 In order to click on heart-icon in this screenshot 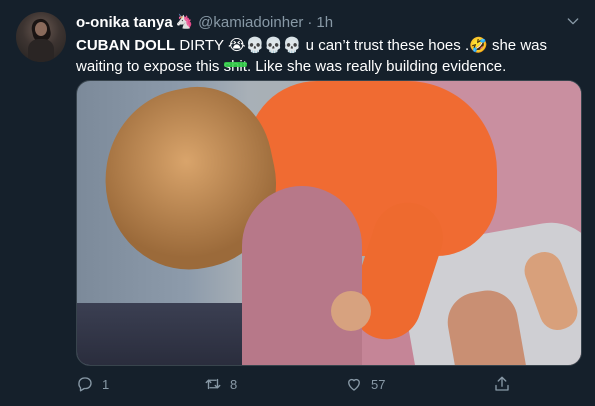, I will do `click(354, 384)`.